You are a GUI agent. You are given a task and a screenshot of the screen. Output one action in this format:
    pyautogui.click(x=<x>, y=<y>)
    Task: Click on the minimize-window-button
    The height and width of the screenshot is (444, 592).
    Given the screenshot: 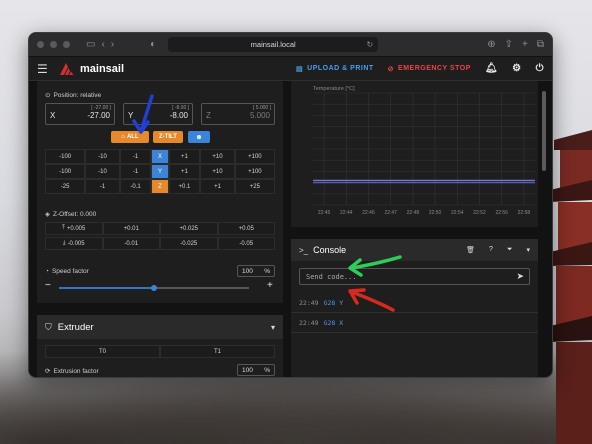 What is the action you would take?
    pyautogui.click(x=53, y=44)
    